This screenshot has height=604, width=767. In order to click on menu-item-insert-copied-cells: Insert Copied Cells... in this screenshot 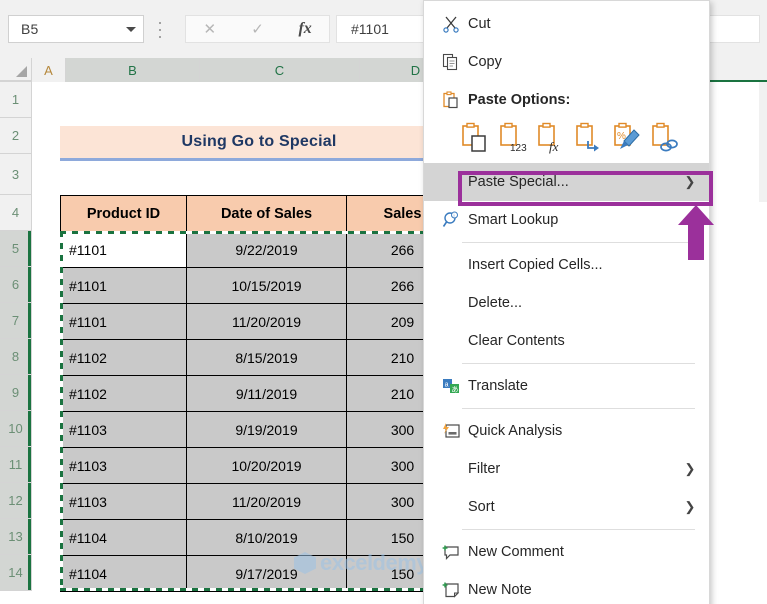, I will do `click(566, 265)`.